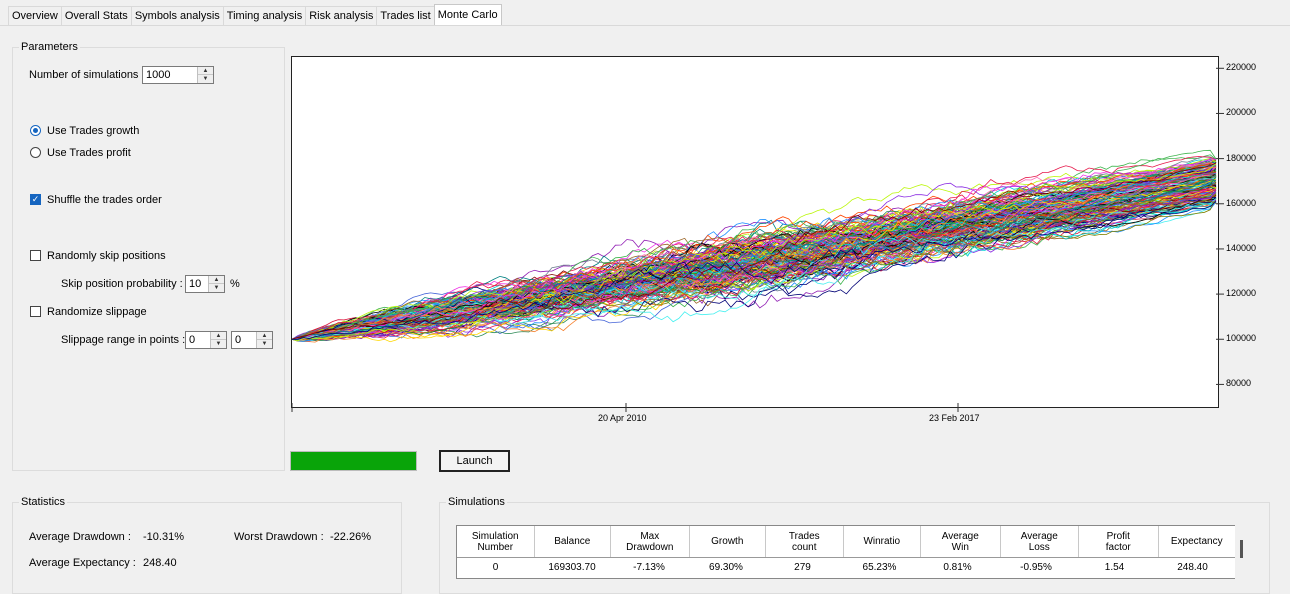 This screenshot has height=594, width=1290. I want to click on column-header: Average Loss, so click(1040, 541).